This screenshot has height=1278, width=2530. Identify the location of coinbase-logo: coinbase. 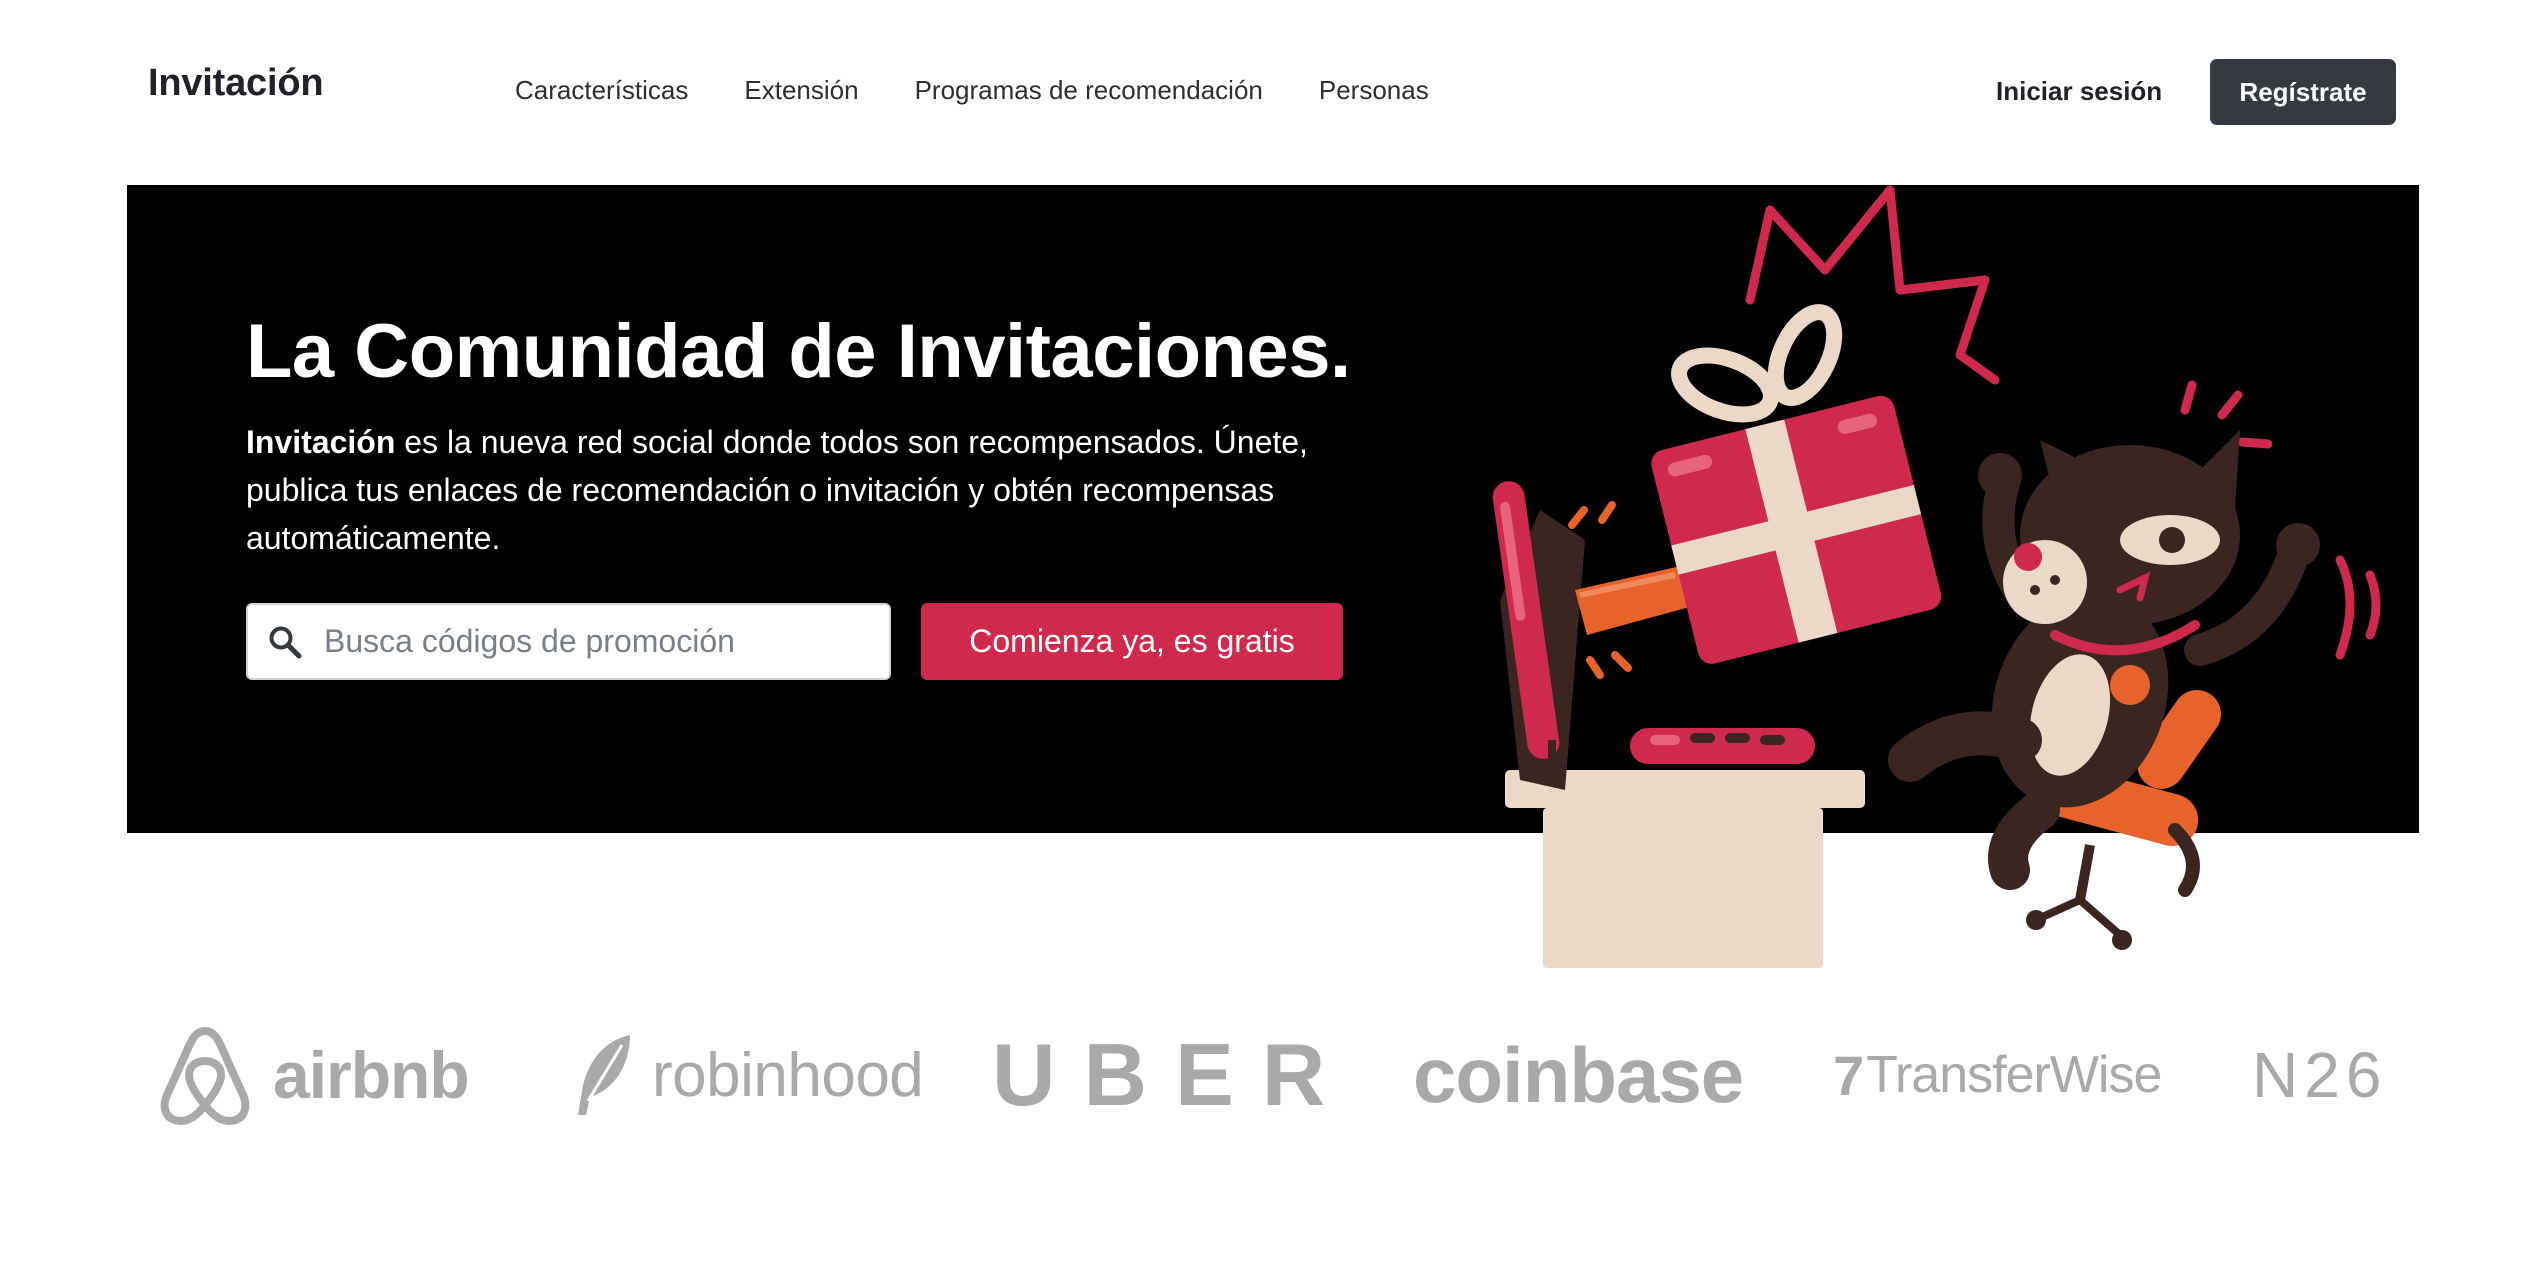
(1578, 1075).